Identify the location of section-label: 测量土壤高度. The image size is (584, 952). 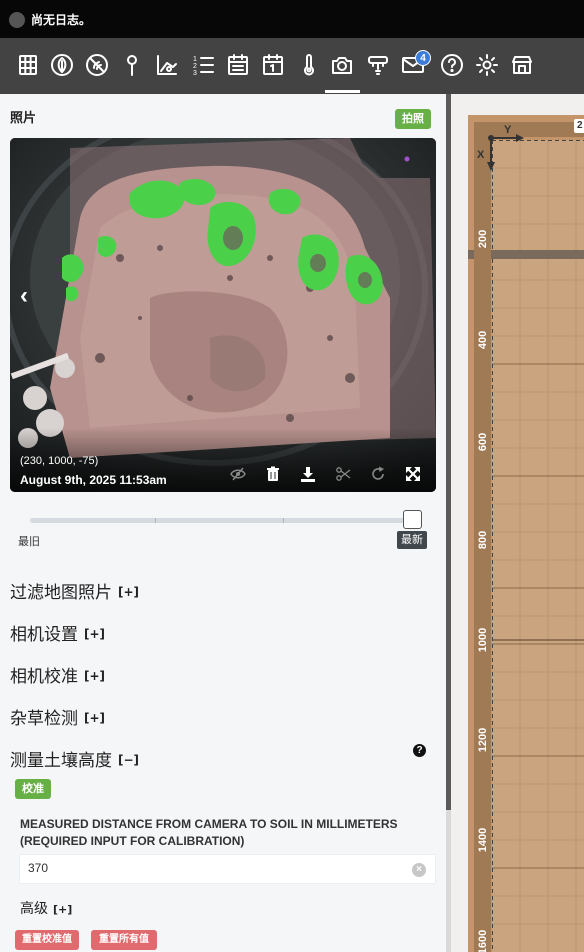
(61, 761).